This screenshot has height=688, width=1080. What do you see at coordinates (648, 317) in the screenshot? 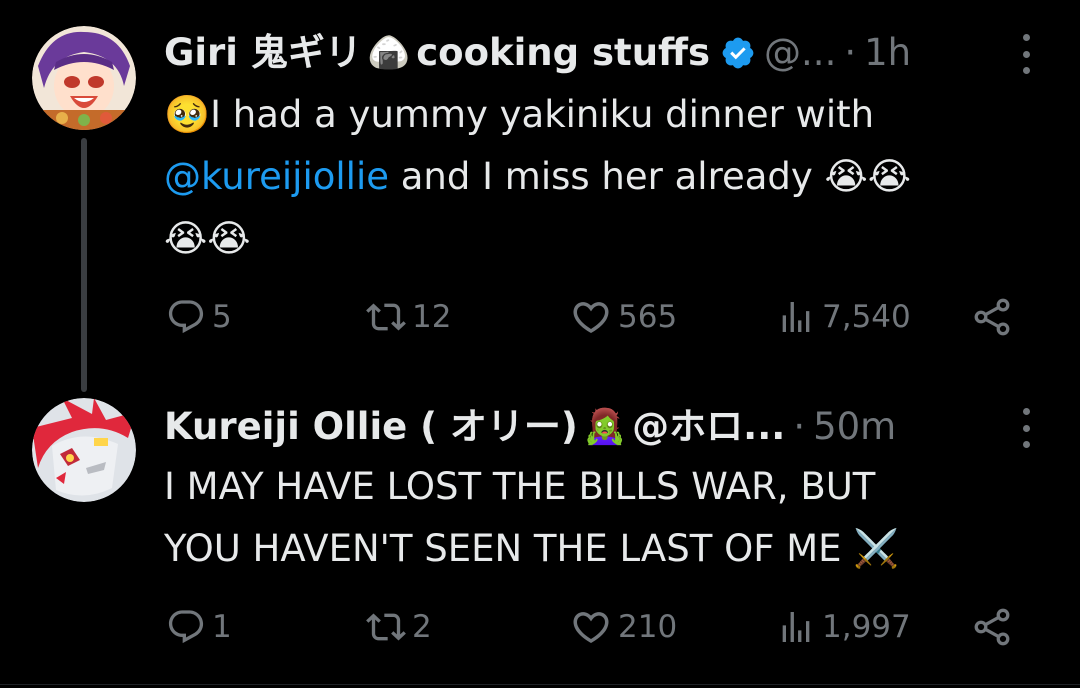
I see `like-count: 565` at bounding box center [648, 317].